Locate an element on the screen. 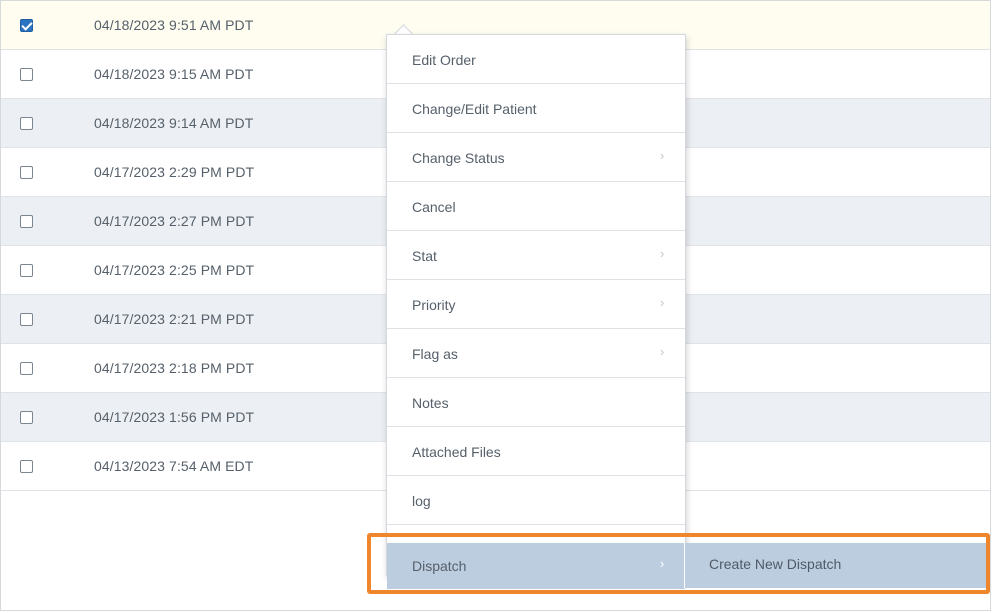  menu-item-notes: Notes is located at coordinates (536, 402).